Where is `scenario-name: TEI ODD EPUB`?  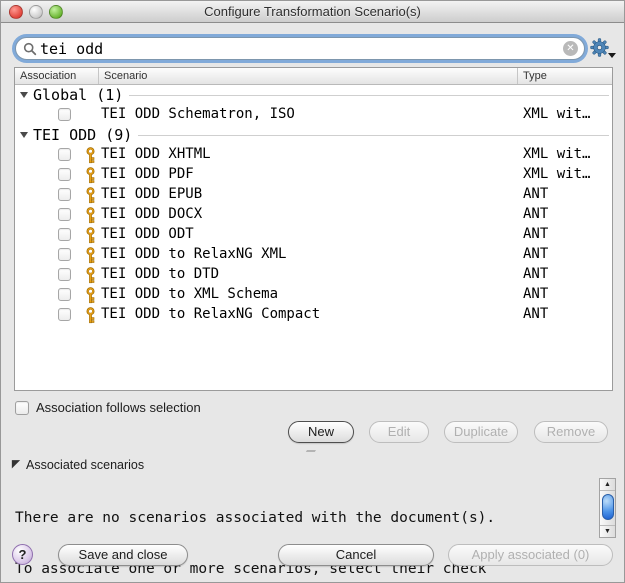 scenario-name: TEI ODD EPUB is located at coordinates (152, 194).